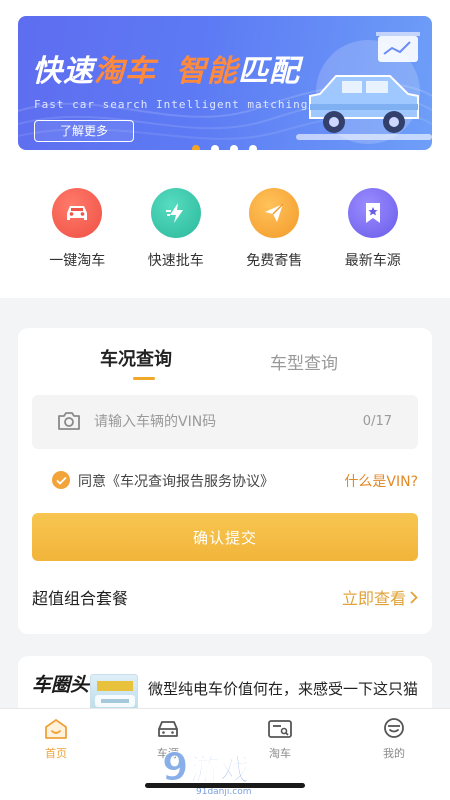 Image resolution: width=450 pixels, height=800 pixels. I want to click on vin-char-counter: 0/17, so click(377, 421).